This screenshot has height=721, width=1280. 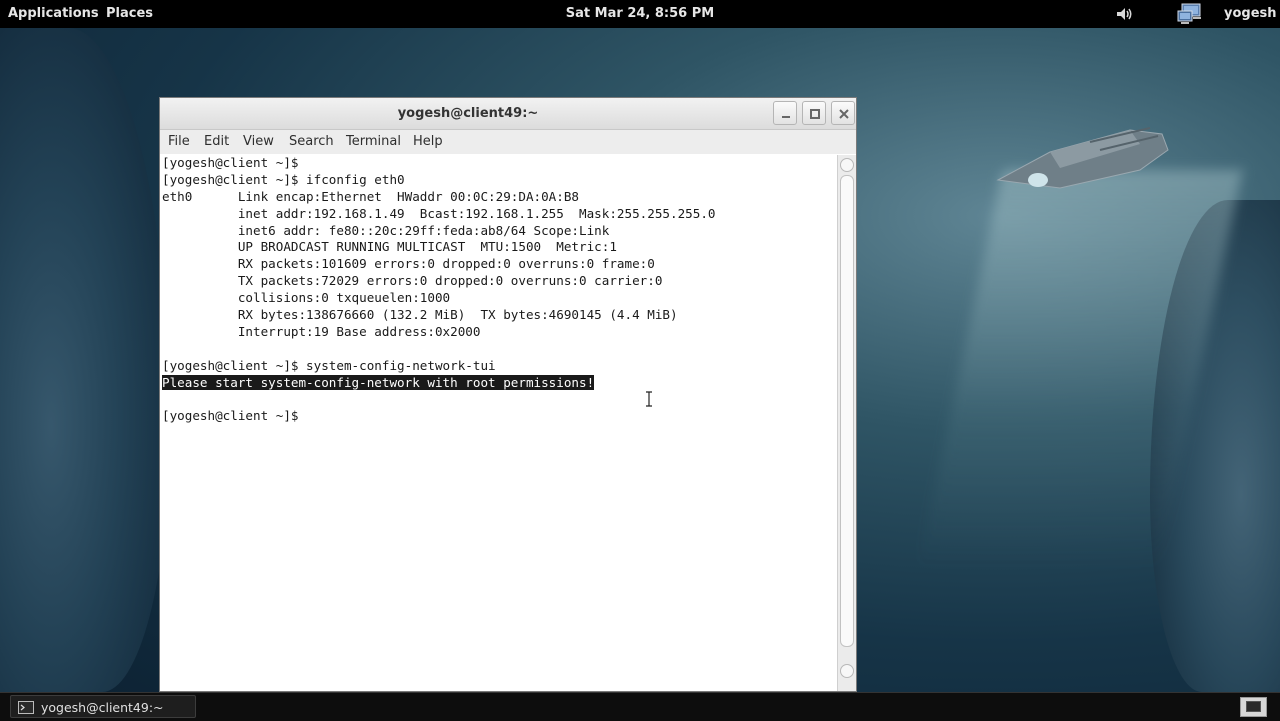 What do you see at coordinates (373, 141) in the screenshot?
I see `menu-terminal: Terminal` at bounding box center [373, 141].